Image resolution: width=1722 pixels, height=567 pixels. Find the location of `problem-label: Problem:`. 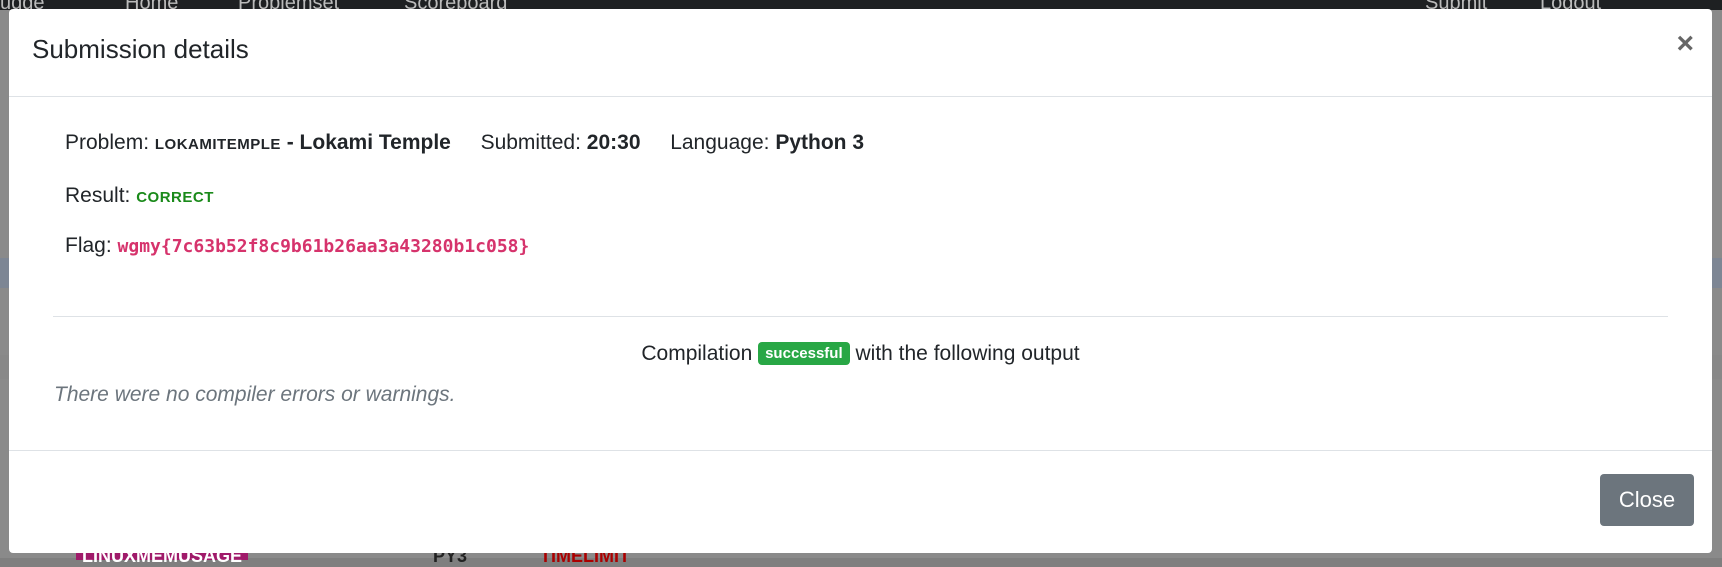

problem-label: Problem: is located at coordinates (107, 142).